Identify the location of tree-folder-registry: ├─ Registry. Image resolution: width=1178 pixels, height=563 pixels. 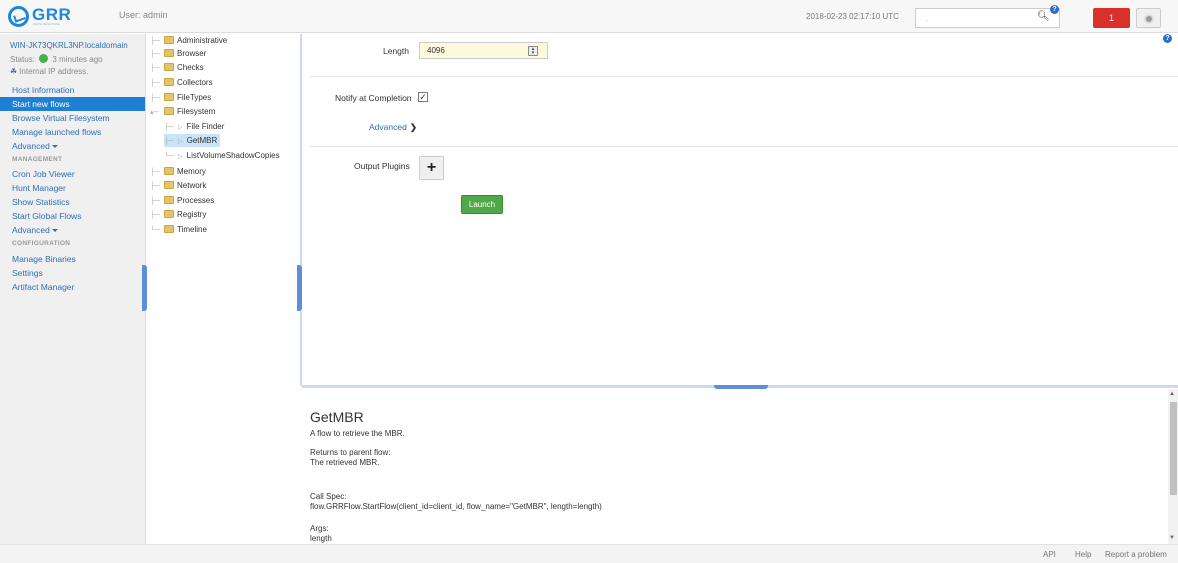
(178, 214).